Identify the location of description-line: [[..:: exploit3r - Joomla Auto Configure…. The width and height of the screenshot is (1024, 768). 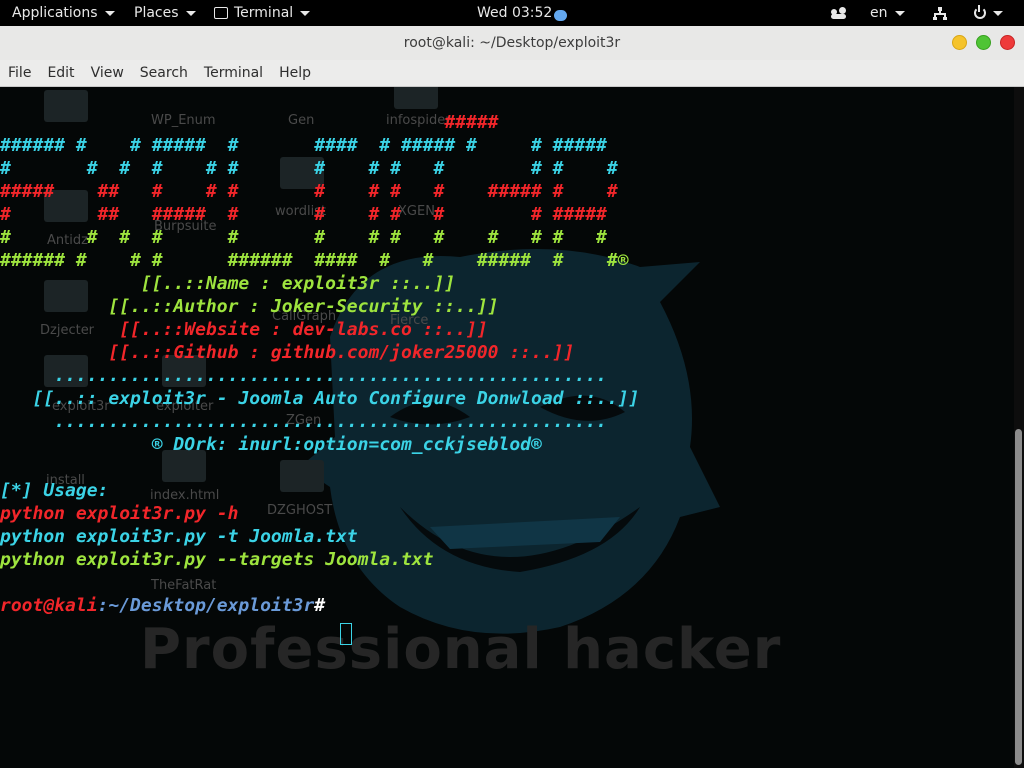
(320, 398).